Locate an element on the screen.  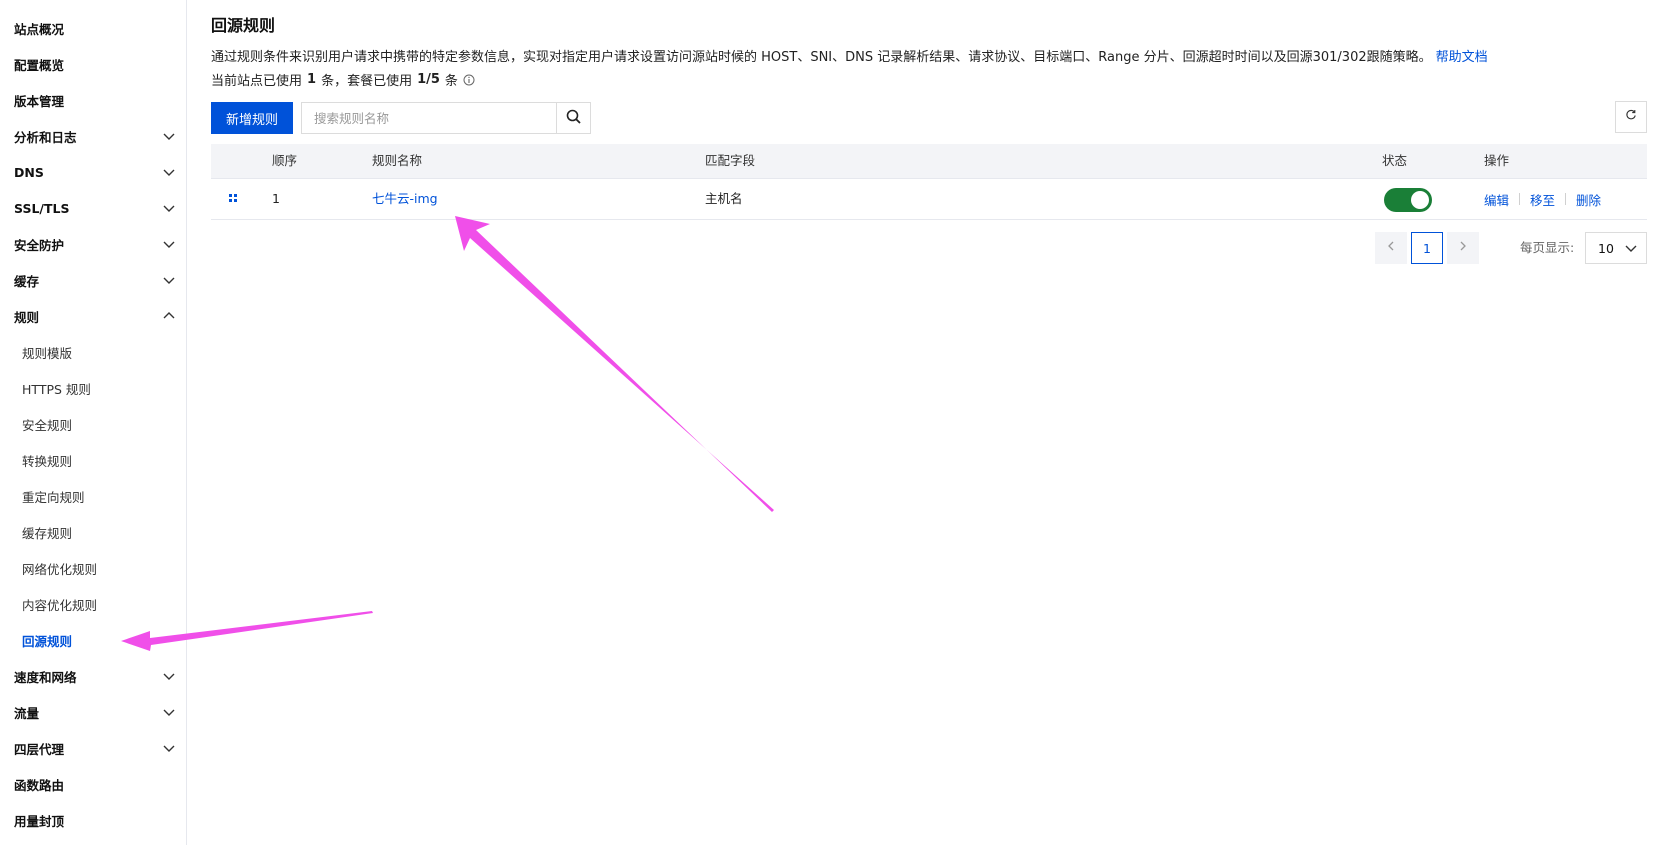
next-page-button is located at coordinates (1463, 248).